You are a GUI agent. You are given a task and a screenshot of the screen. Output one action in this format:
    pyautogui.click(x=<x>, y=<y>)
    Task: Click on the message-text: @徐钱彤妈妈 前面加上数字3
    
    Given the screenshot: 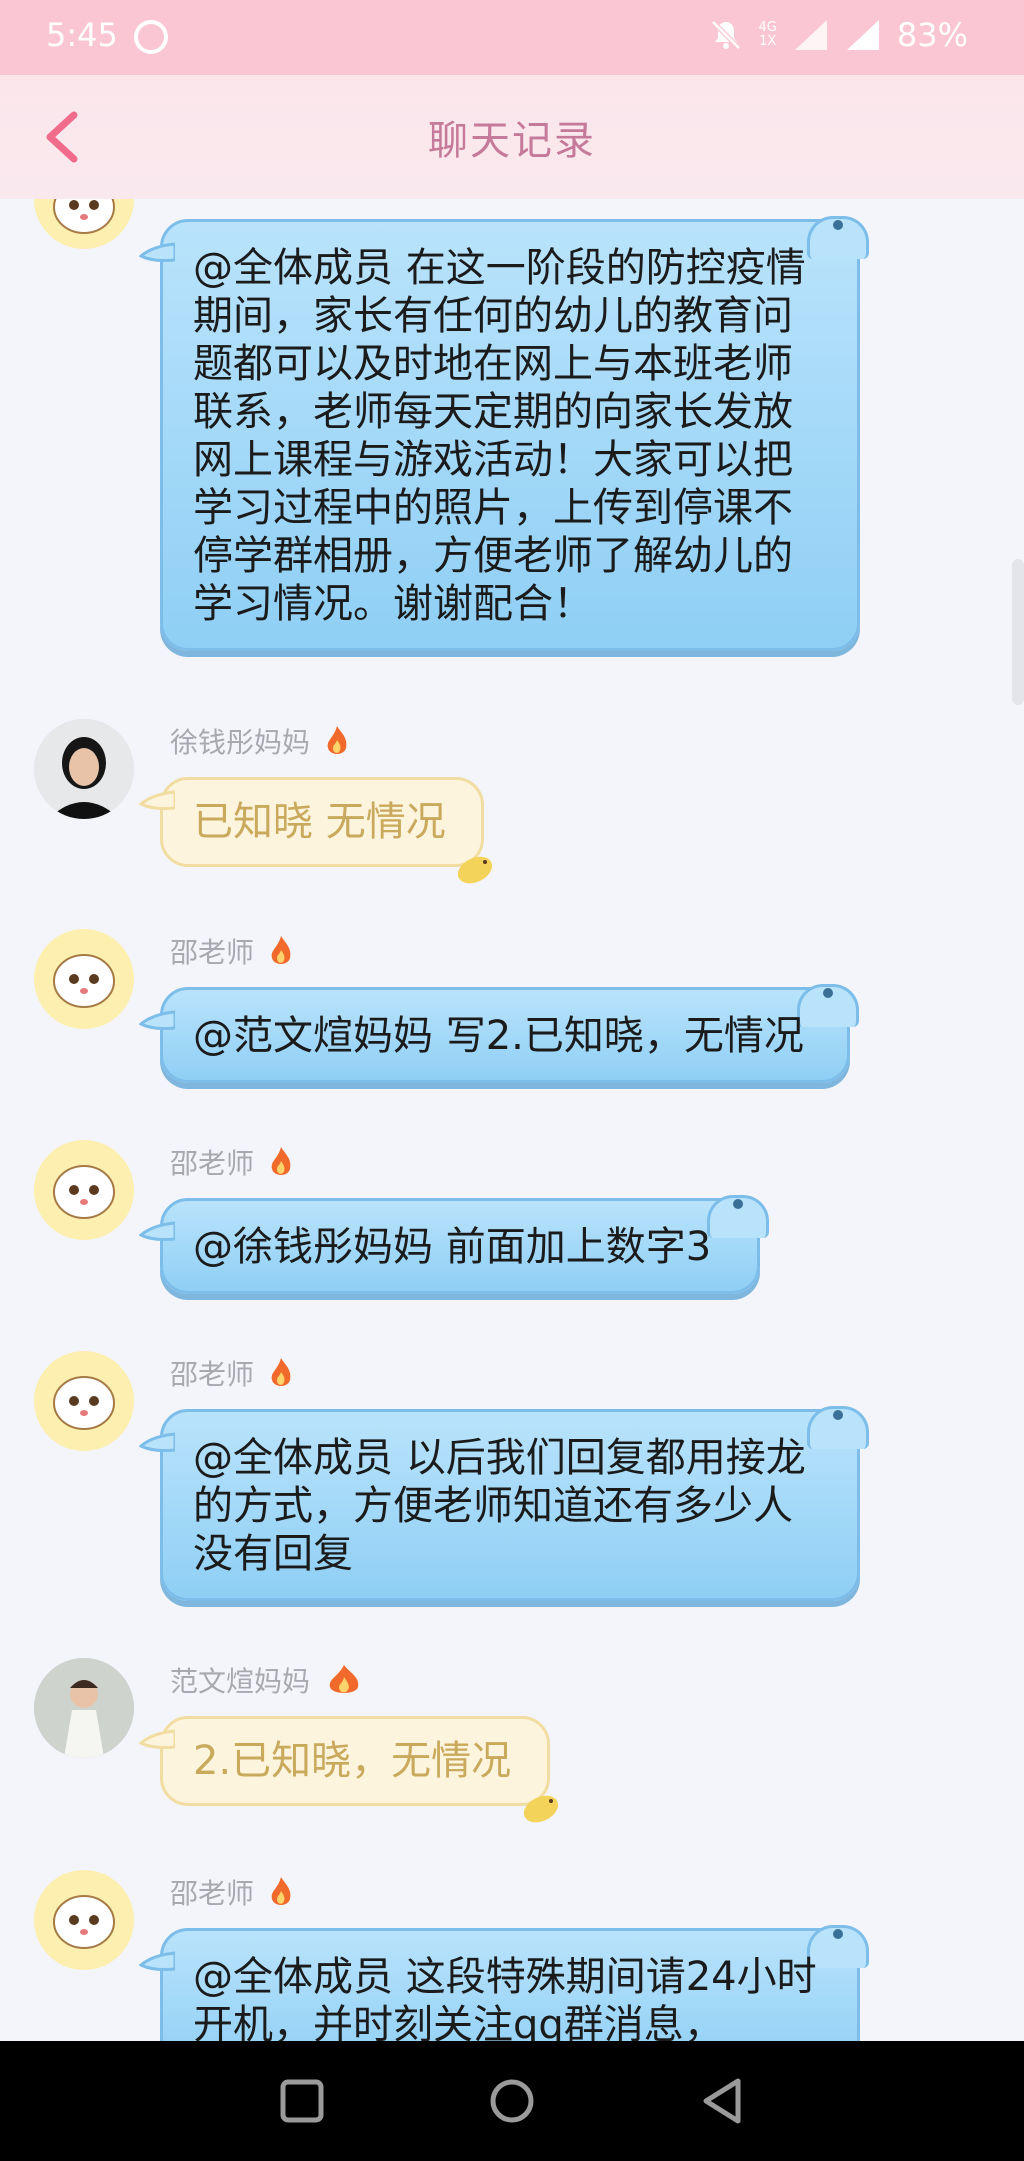 What is the action you would take?
    pyautogui.click(x=452, y=1247)
    